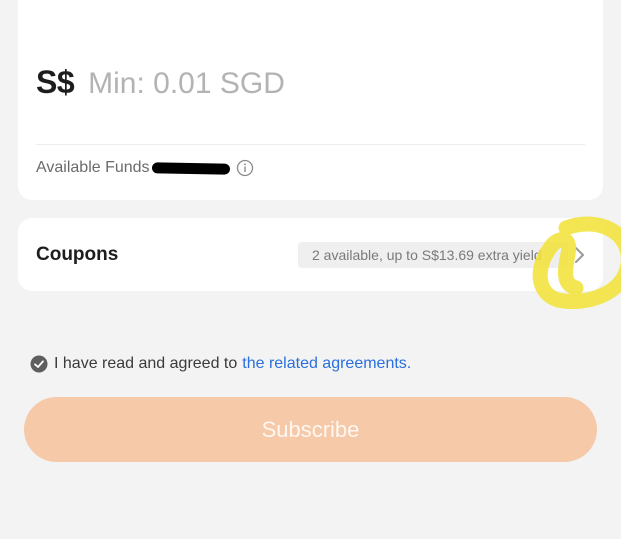 The image size is (621, 539). Describe the element at coordinates (93, 167) in the screenshot. I see `available-funds-label: Available Funds` at that location.